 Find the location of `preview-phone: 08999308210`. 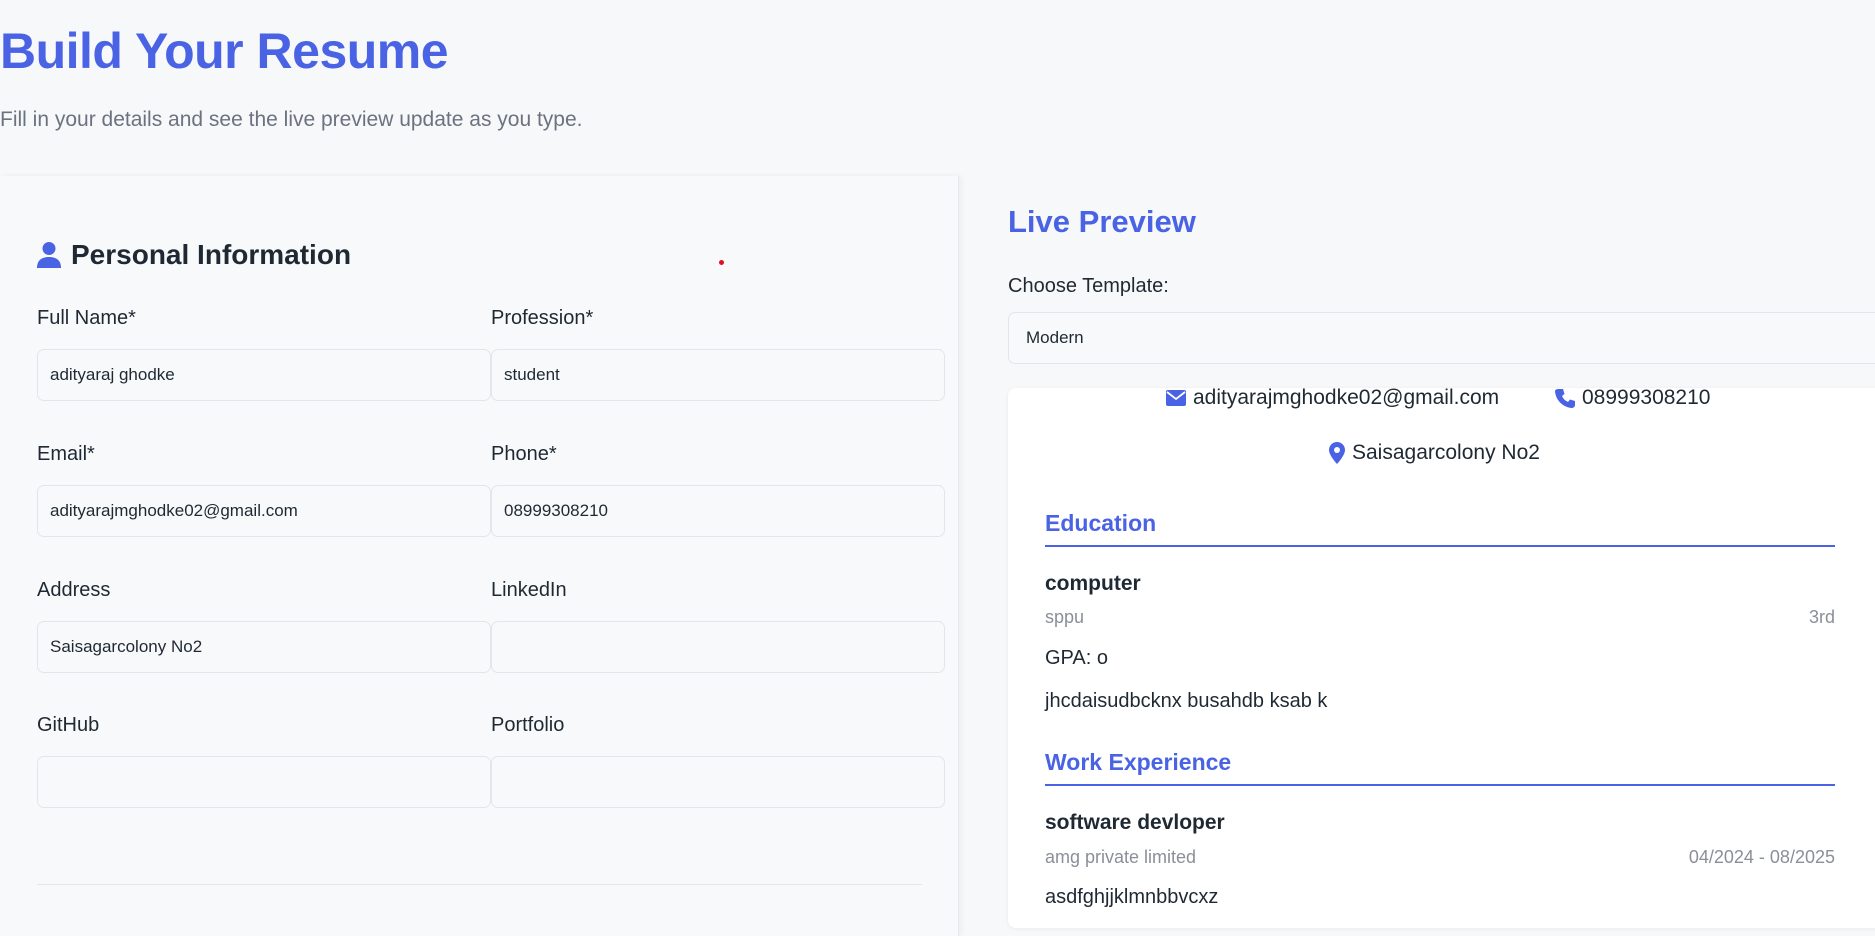

preview-phone: 08999308210 is located at coordinates (1632, 398).